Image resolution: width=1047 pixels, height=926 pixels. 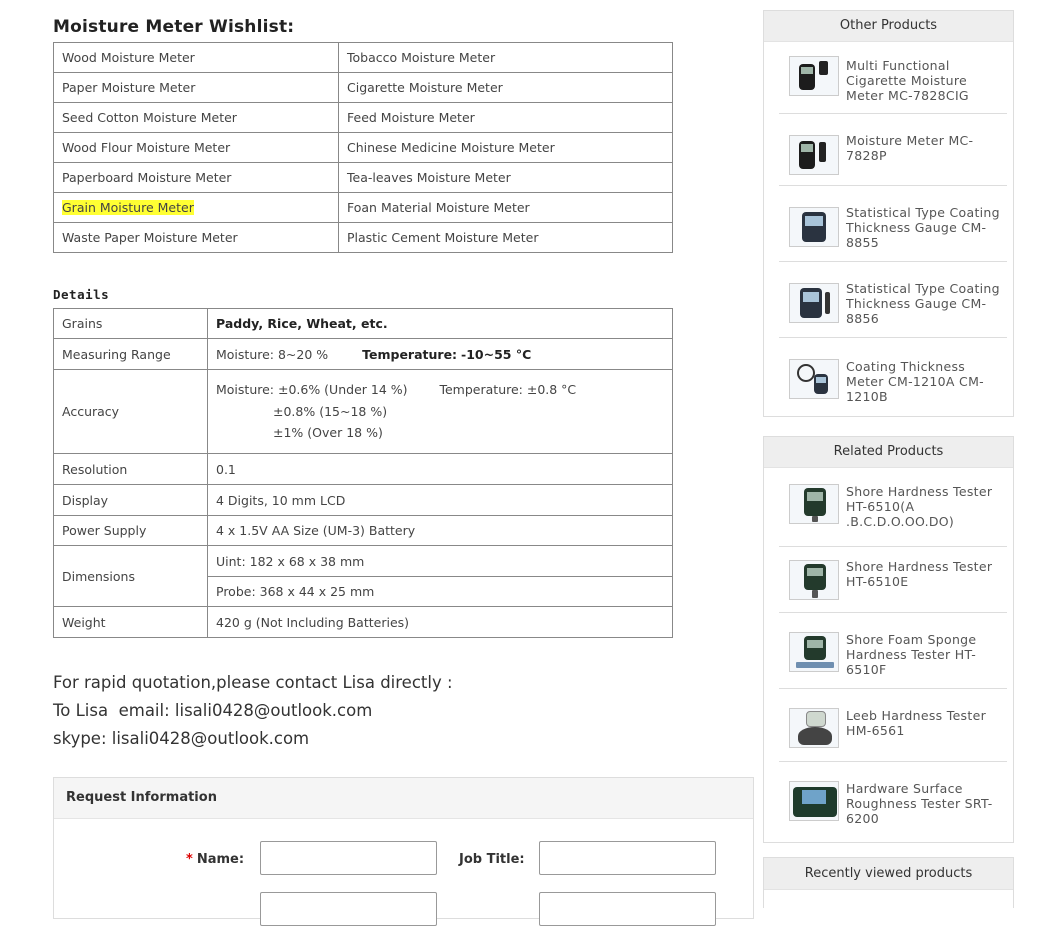 I want to click on recently-viewed-box: Recently viewed products, so click(x=888, y=882).